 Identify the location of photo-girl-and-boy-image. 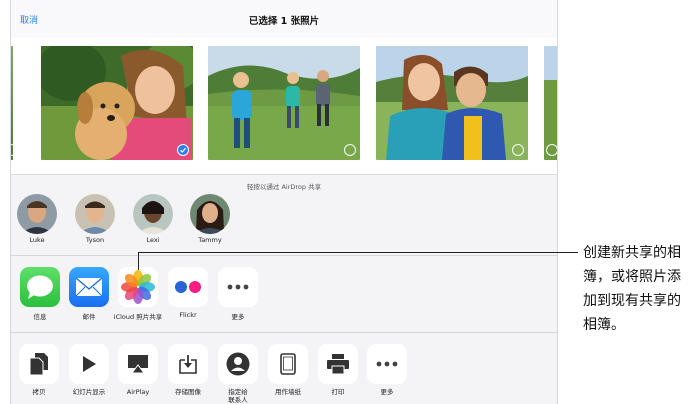
(452, 103).